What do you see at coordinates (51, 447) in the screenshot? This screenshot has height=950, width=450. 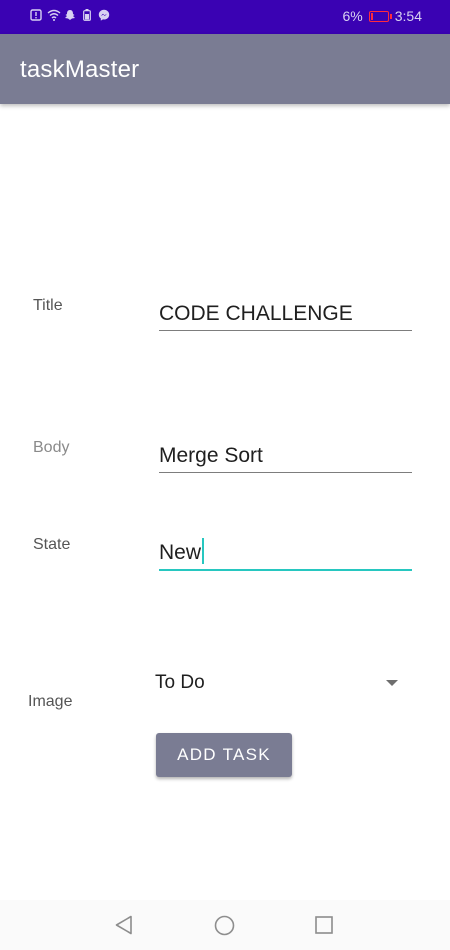 I see `body-label: Body` at bounding box center [51, 447].